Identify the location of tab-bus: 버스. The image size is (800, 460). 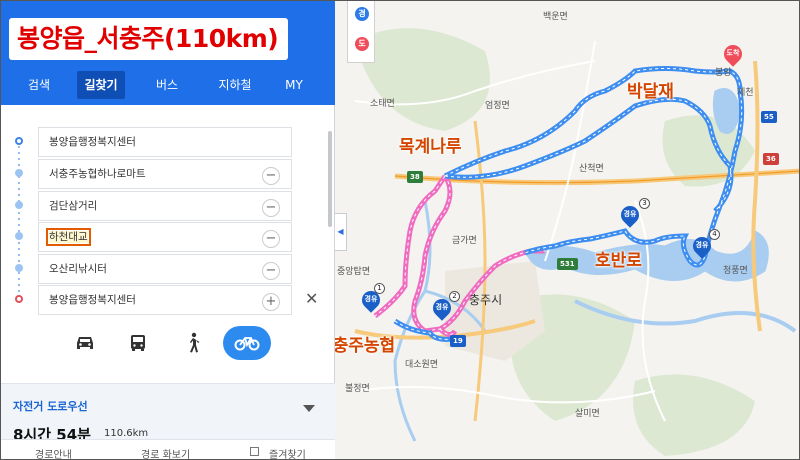
(167, 85).